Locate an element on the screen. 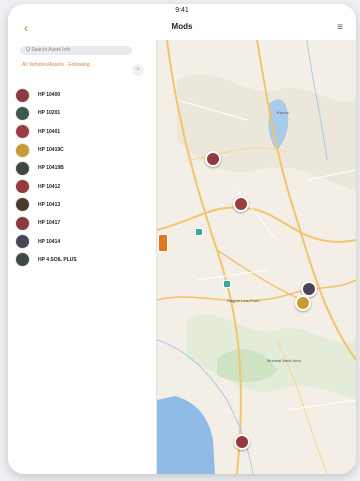 This screenshot has height=481, width=360. navigation-bar: ‹ Mods ≡ is located at coordinates (182, 28).